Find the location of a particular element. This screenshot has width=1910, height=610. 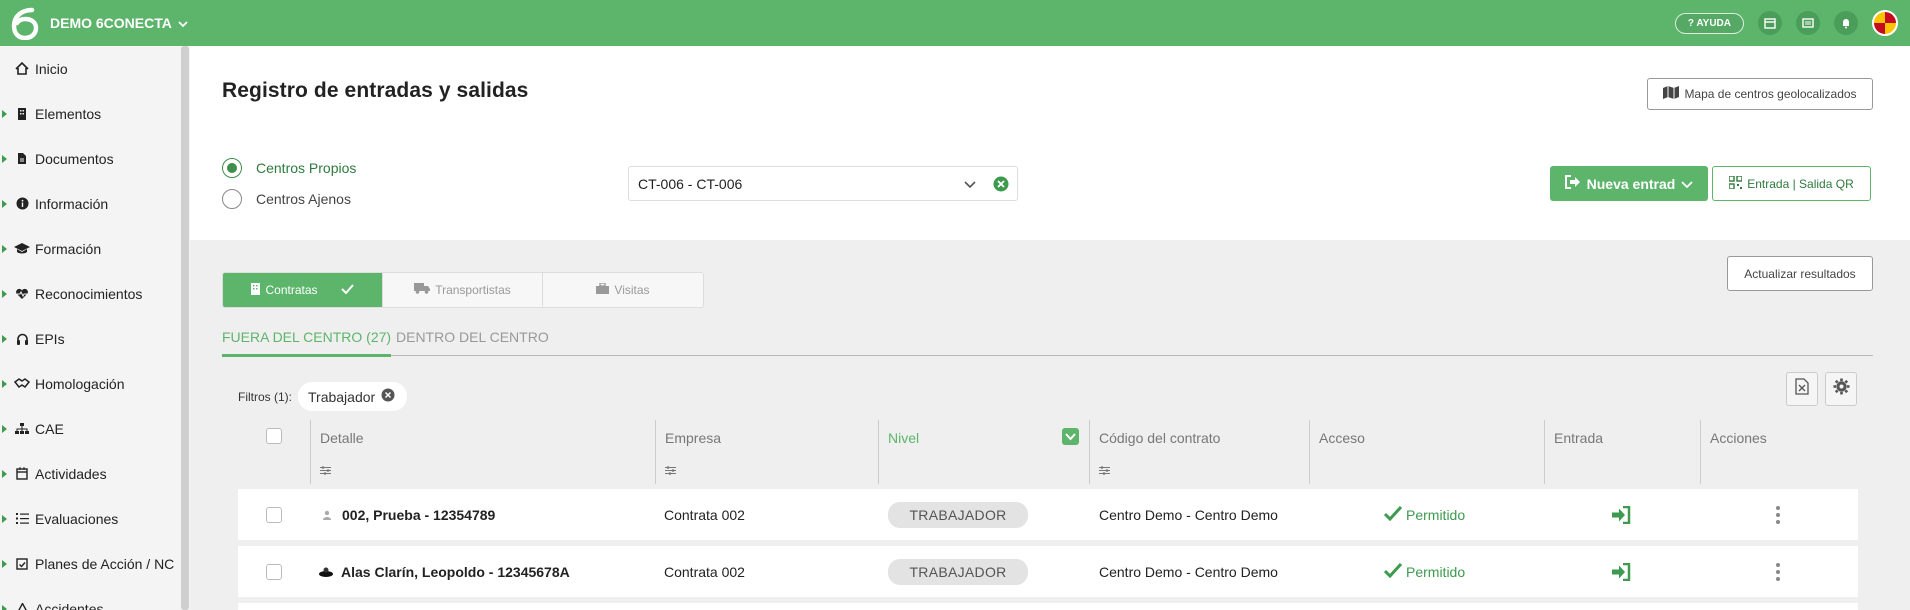

sidebar-item-inicio: Inicio is located at coordinates (95, 68).